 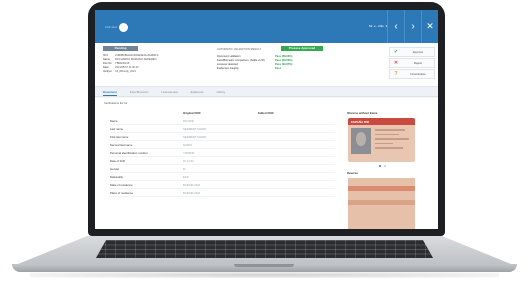 What do you see at coordinates (396, 52) in the screenshot?
I see `check-icon: ✓` at bounding box center [396, 52].